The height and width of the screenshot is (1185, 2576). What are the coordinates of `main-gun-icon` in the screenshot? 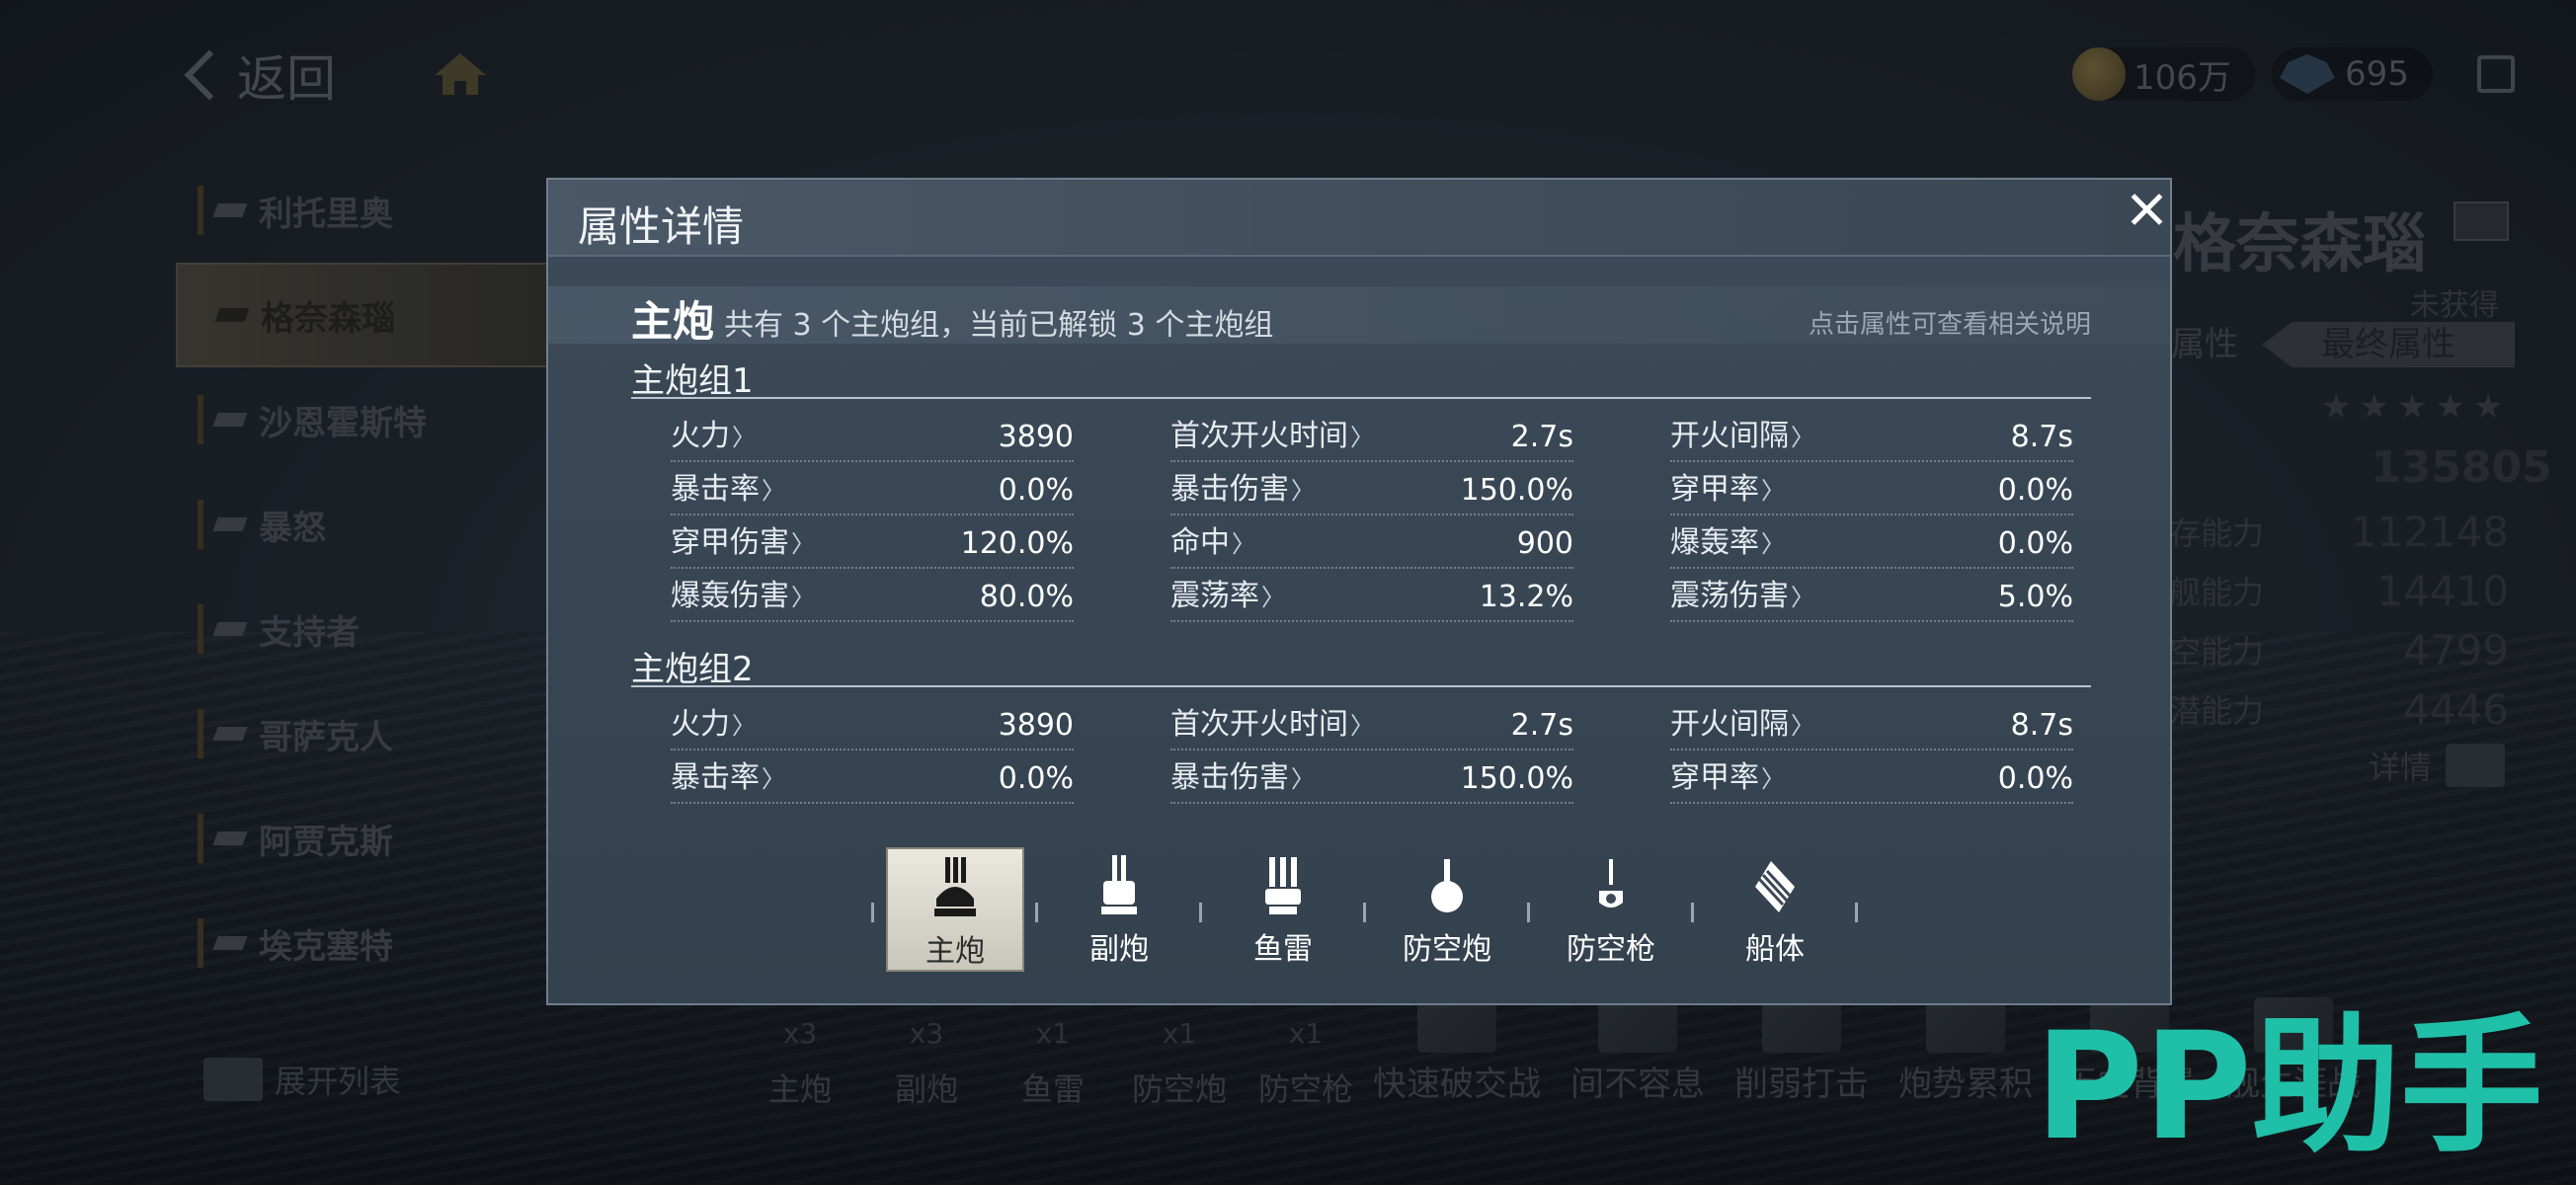 It's located at (955, 887).